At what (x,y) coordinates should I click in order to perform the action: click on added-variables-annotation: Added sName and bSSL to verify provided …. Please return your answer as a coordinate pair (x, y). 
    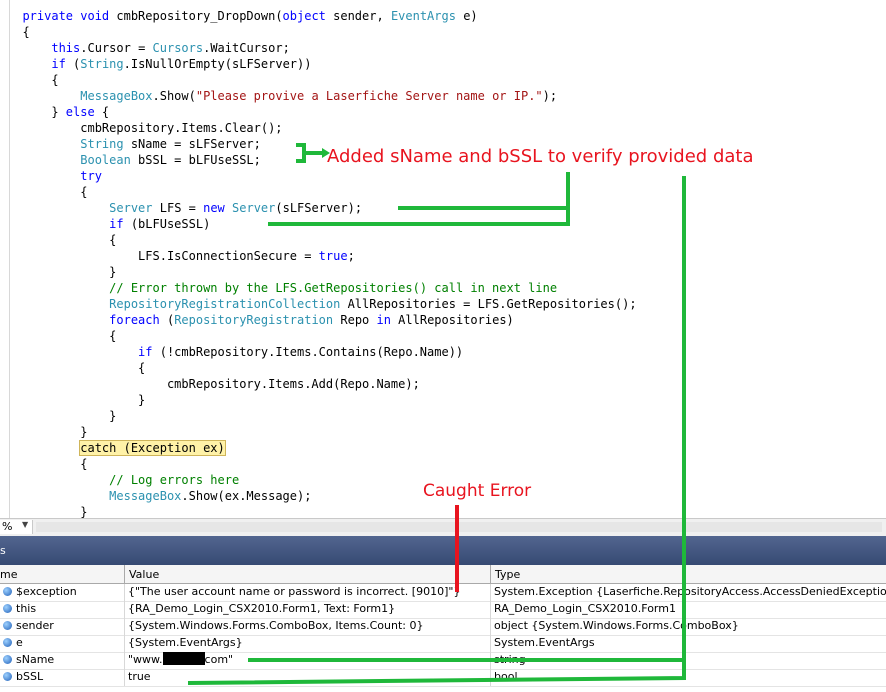
    Looking at the image, I should click on (540, 156).